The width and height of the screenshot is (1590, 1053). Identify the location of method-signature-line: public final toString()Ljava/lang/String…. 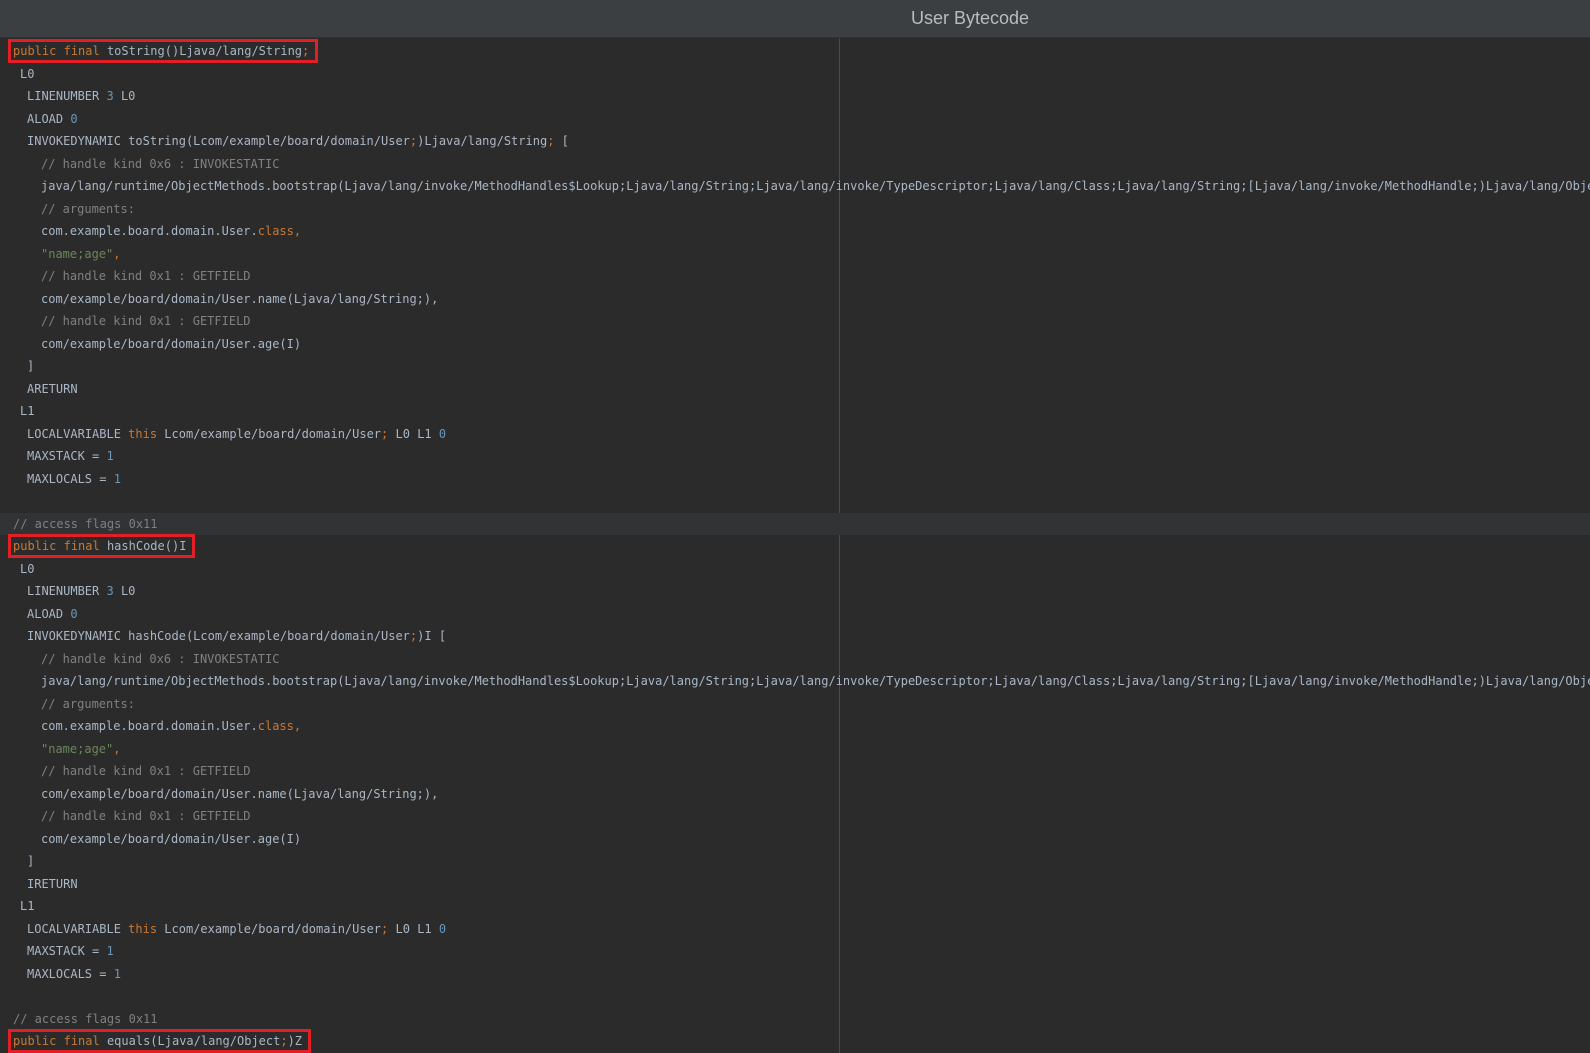
(795, 51).